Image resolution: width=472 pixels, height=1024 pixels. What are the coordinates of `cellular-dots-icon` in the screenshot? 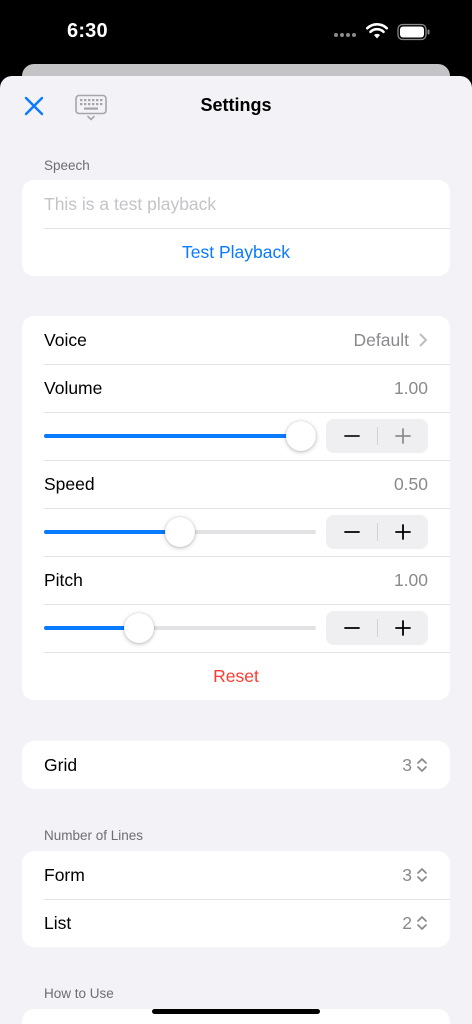 It's located at (346, 36).